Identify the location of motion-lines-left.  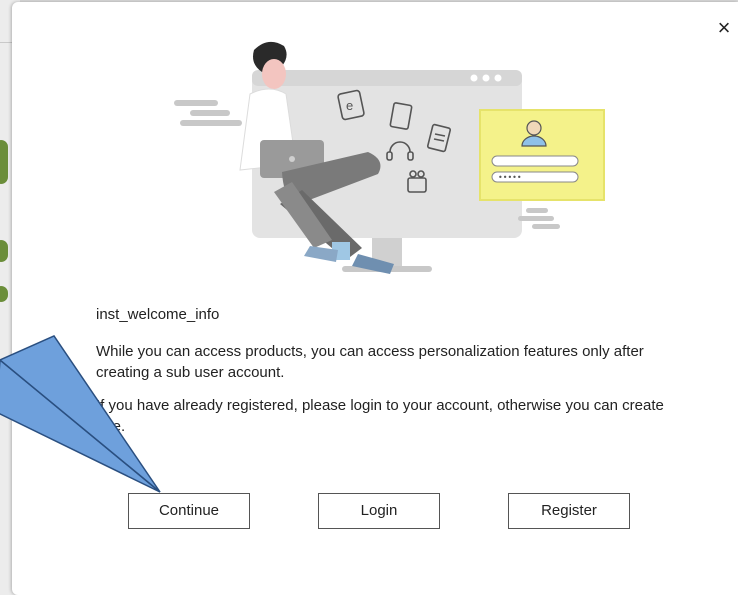
(208, 113).